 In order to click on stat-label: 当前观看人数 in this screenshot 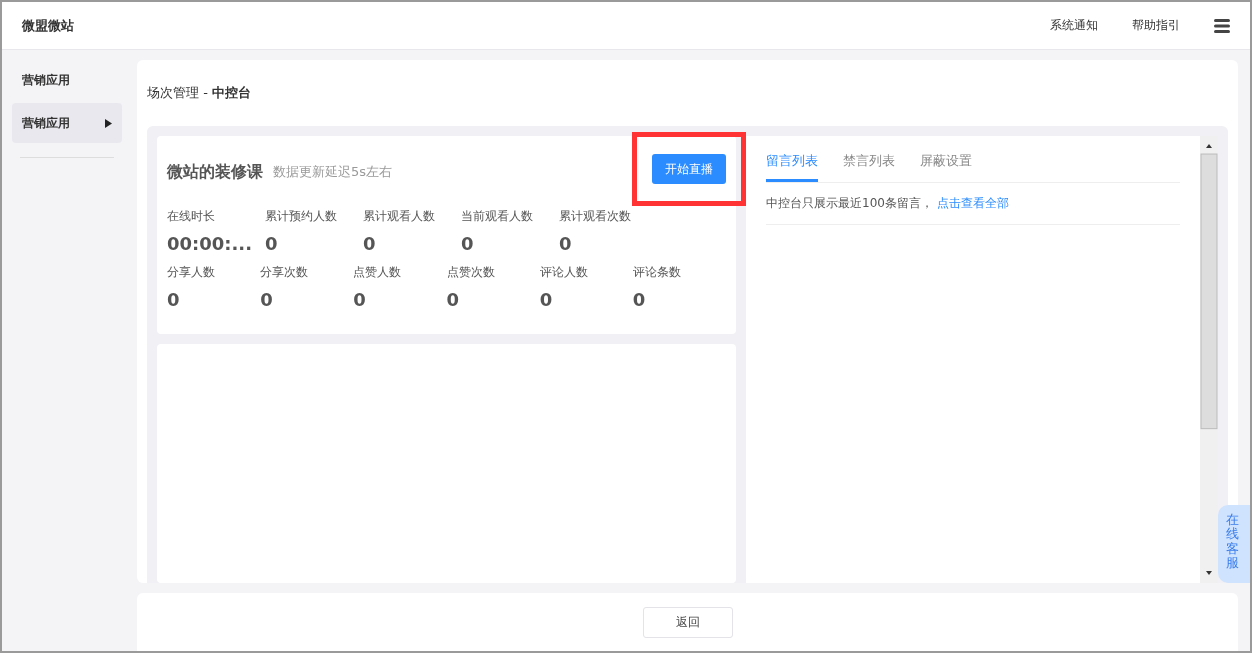, I will do `click(497, 216)`.